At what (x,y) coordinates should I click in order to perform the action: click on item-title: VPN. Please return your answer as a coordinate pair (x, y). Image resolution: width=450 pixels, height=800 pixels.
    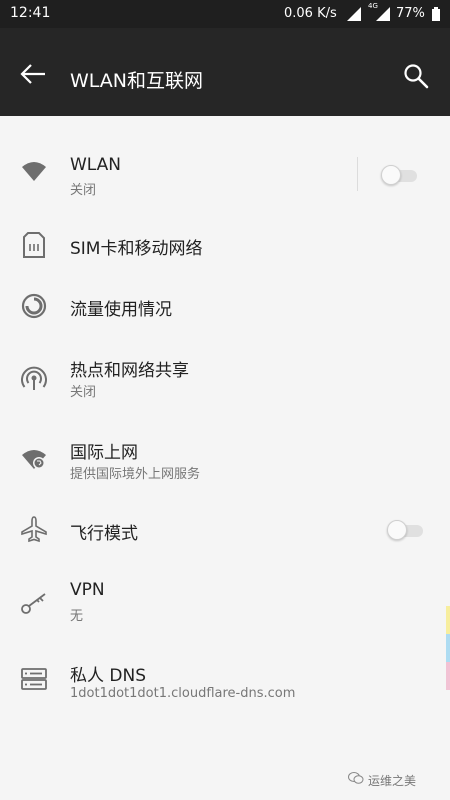
    Looking at the image, I should click on (87, 590).